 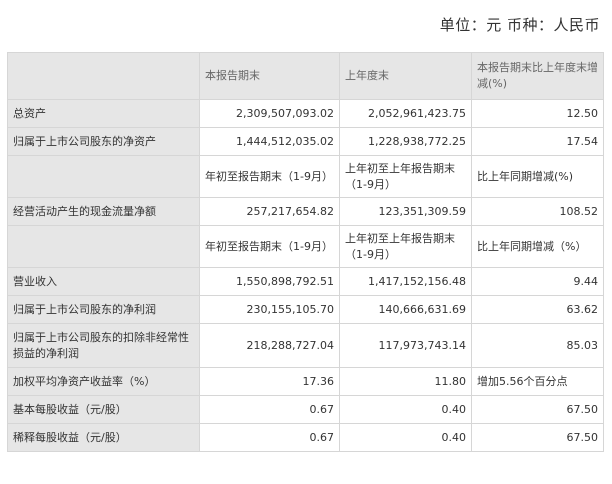 What do you see at coordinates (405, 141) in the screenshot?
I see `cell-value: 1,228,938,772.25` at bounding box center [405, 141].